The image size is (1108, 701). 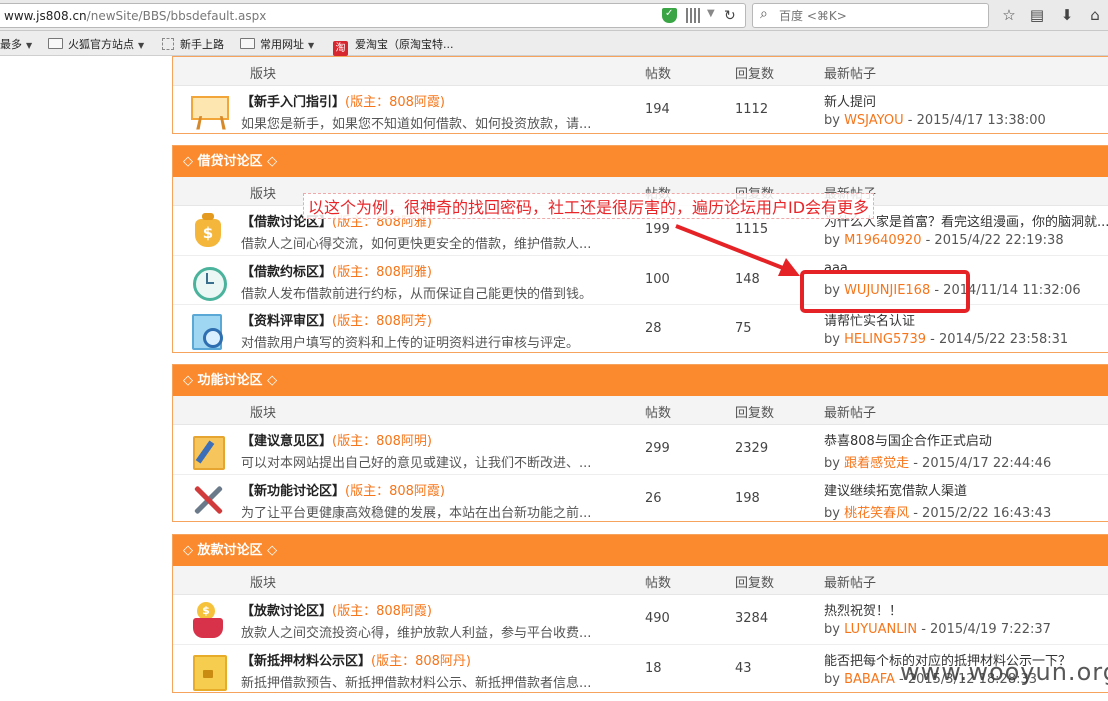 What do you see at coordinates (1004, 672) in the screenshot?
I see `watermark: www.wooyun.org` at bounding box center [1004, 672].